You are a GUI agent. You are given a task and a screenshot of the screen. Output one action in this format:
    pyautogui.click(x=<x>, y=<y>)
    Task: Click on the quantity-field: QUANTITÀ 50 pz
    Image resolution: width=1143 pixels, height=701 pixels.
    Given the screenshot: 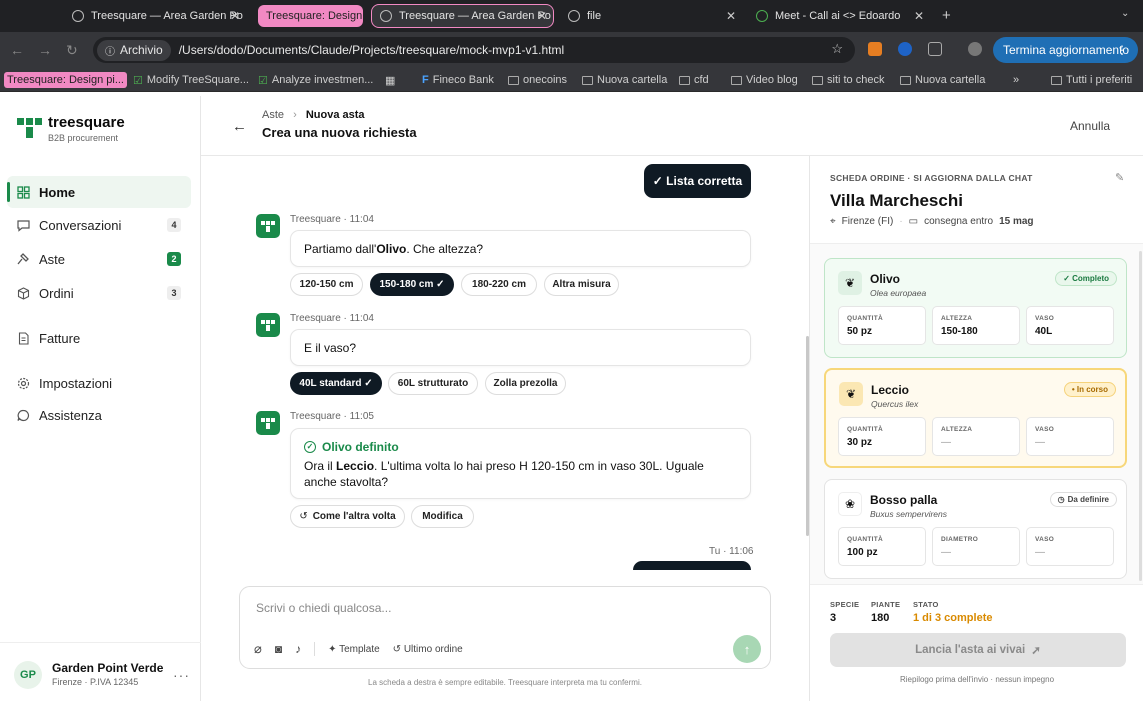 What is the action you would take?
    pyautogui.click(x=882, y=325)
    